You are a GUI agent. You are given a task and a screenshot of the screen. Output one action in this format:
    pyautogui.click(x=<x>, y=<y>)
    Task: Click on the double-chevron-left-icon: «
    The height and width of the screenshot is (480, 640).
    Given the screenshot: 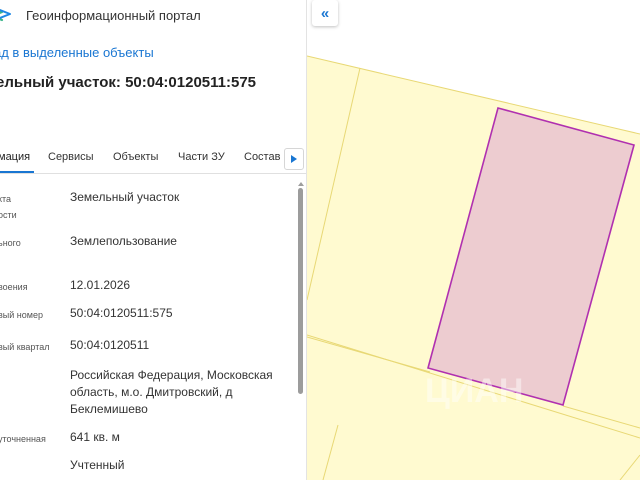 What is the action you would take?
    pyautogui.click(x=325, y=13)
    